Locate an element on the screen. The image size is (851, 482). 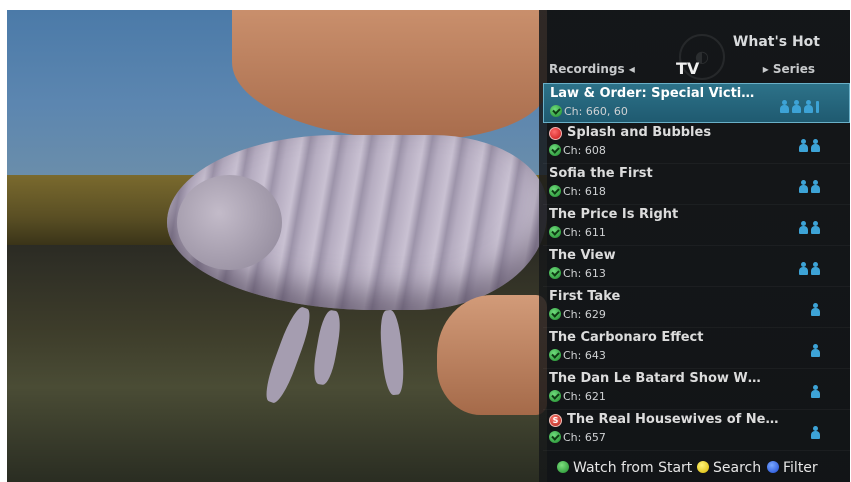
watch-from-start-label: Watch from Start is located at coordinates (633, 468).